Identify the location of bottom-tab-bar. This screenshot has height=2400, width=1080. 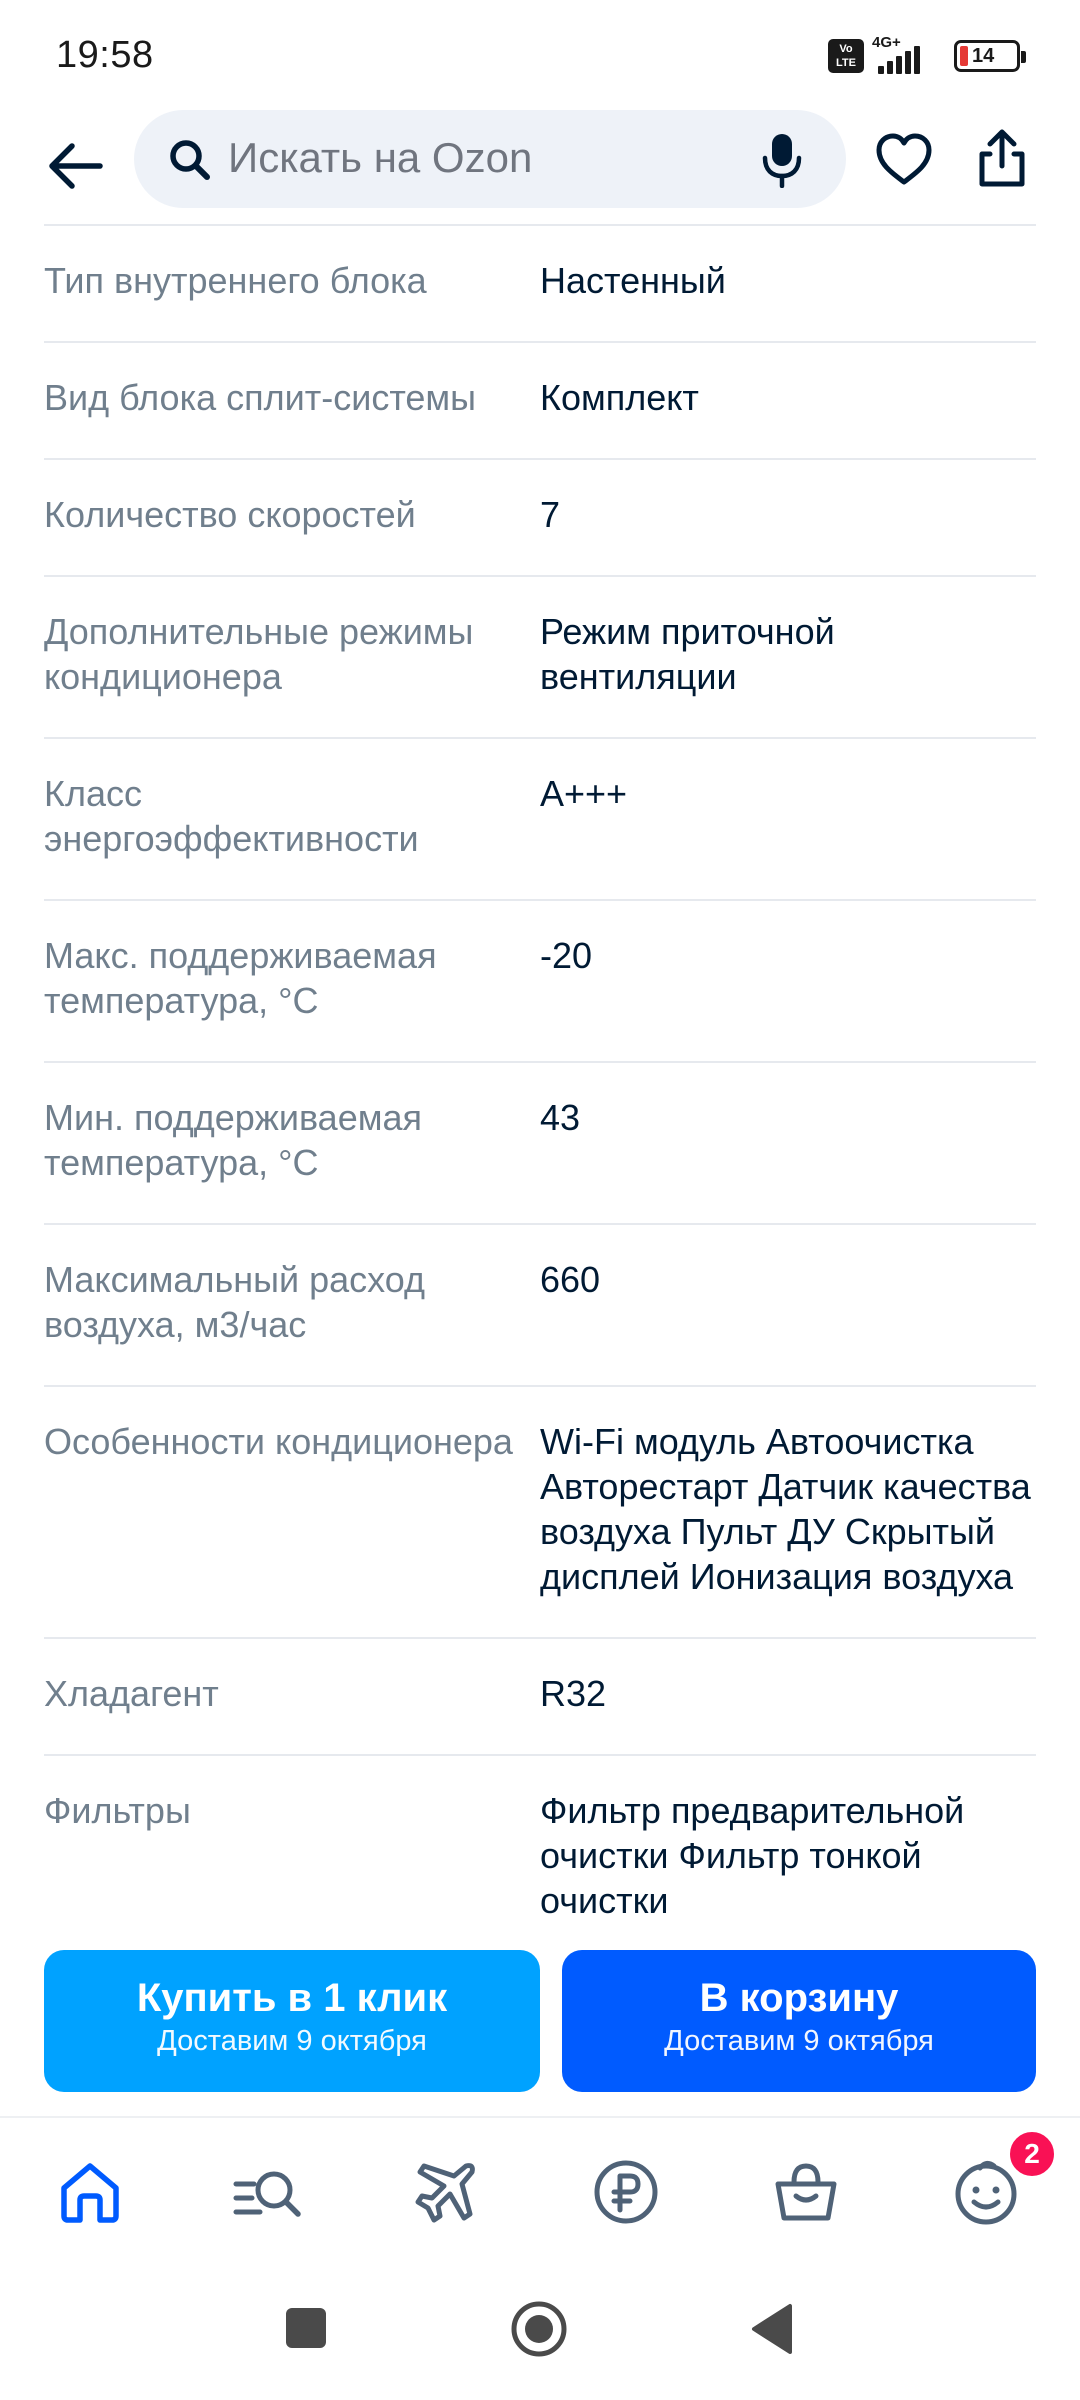
(540, 2192).